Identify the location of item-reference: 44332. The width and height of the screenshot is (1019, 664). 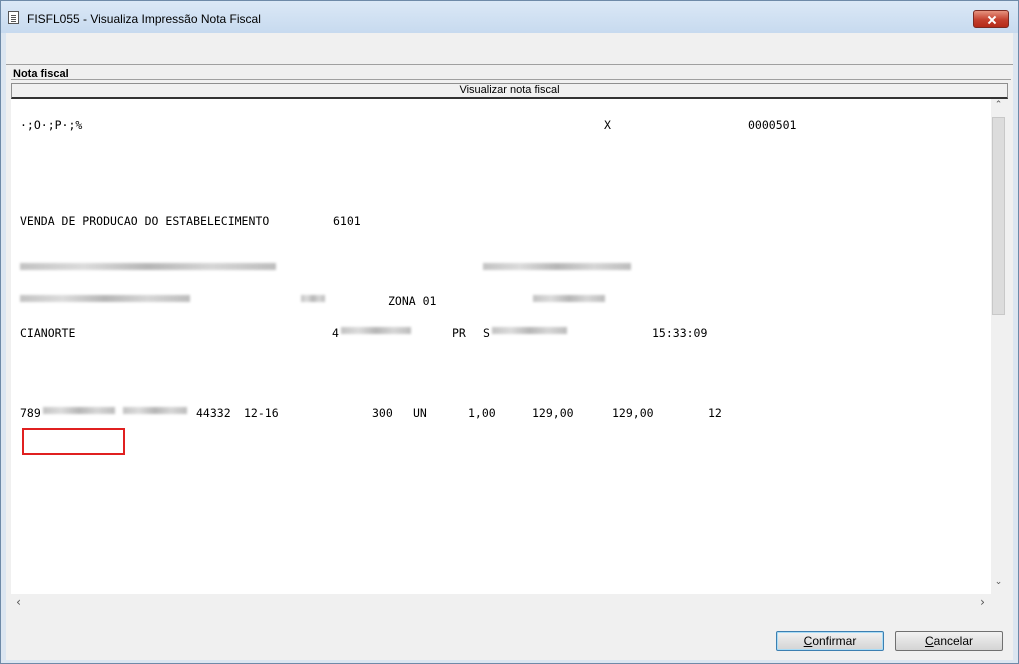
(213, 413).